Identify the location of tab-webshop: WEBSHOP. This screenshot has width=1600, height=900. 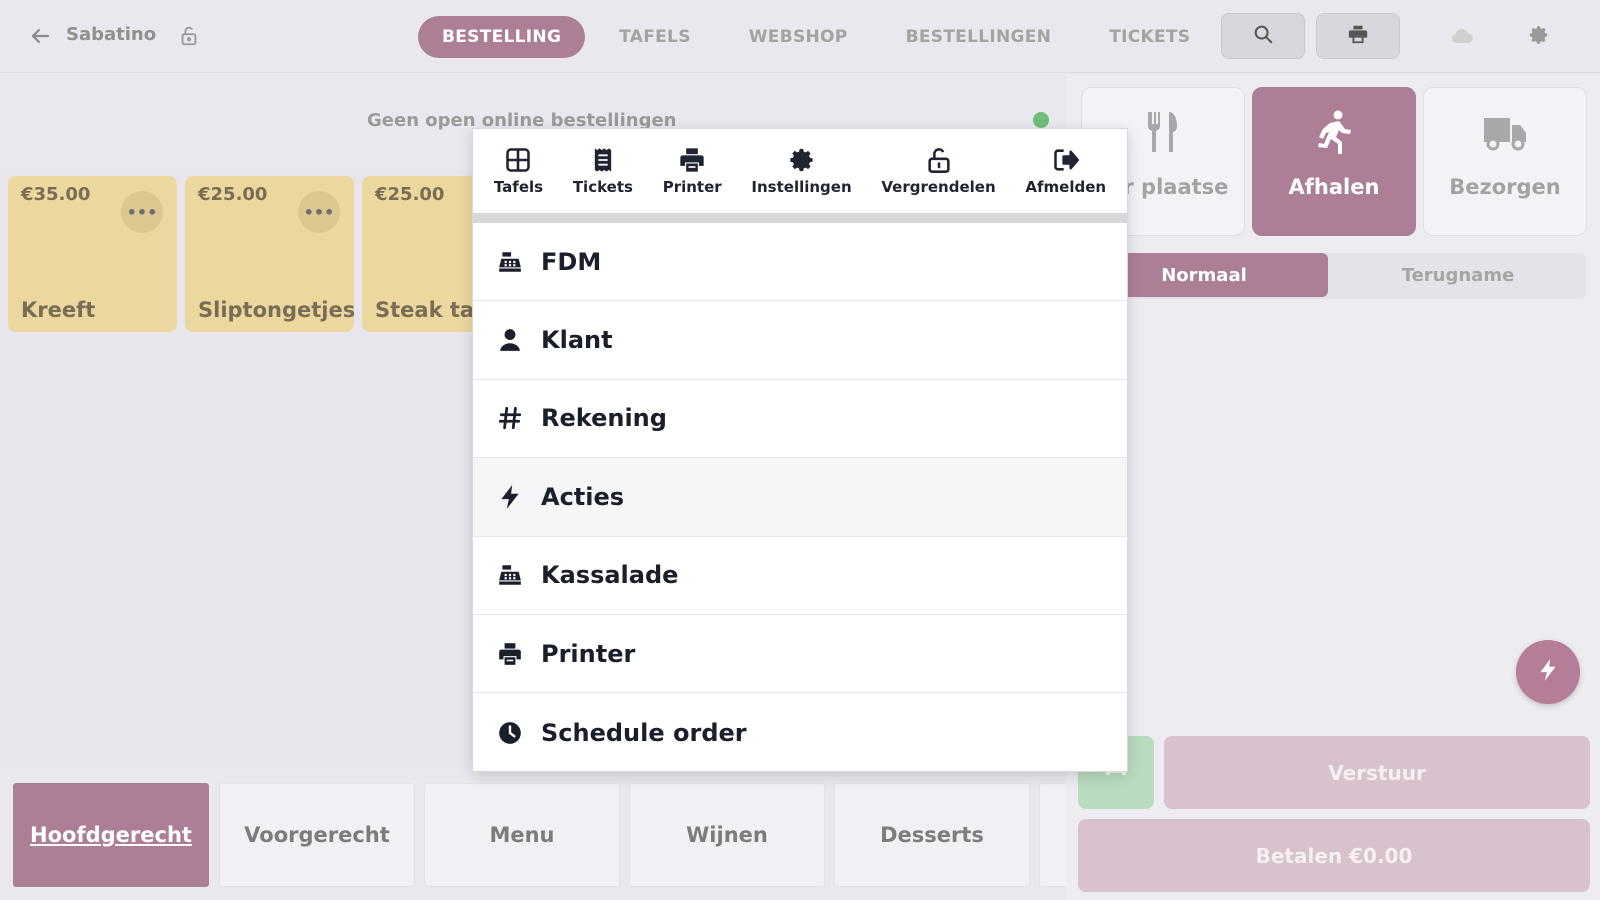
(798, 37).